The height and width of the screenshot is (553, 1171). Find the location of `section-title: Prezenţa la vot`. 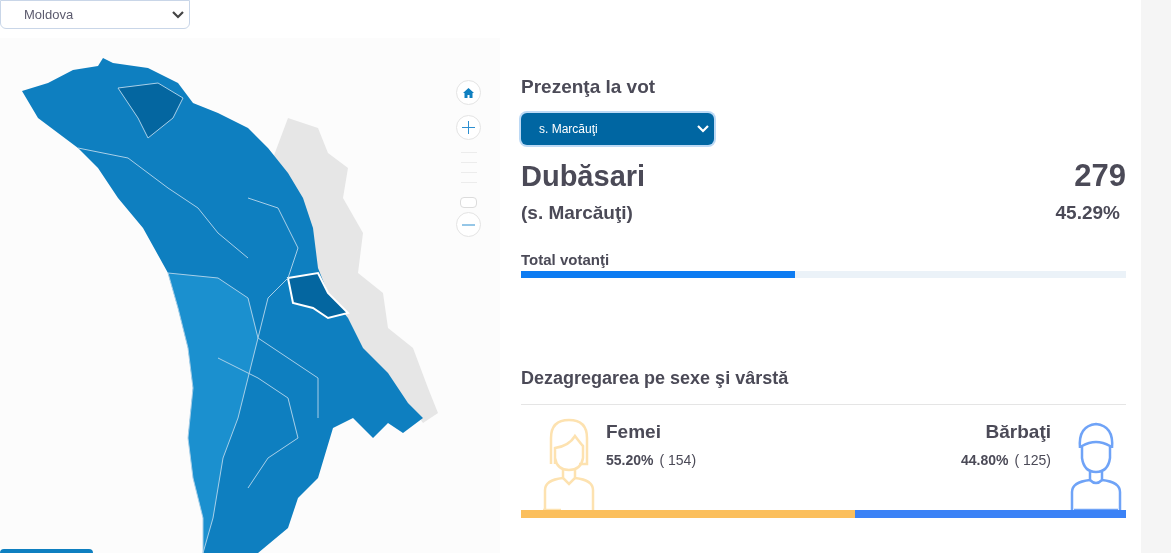

section-title: Prezenţa la vot is located at coordinates (589, 87).